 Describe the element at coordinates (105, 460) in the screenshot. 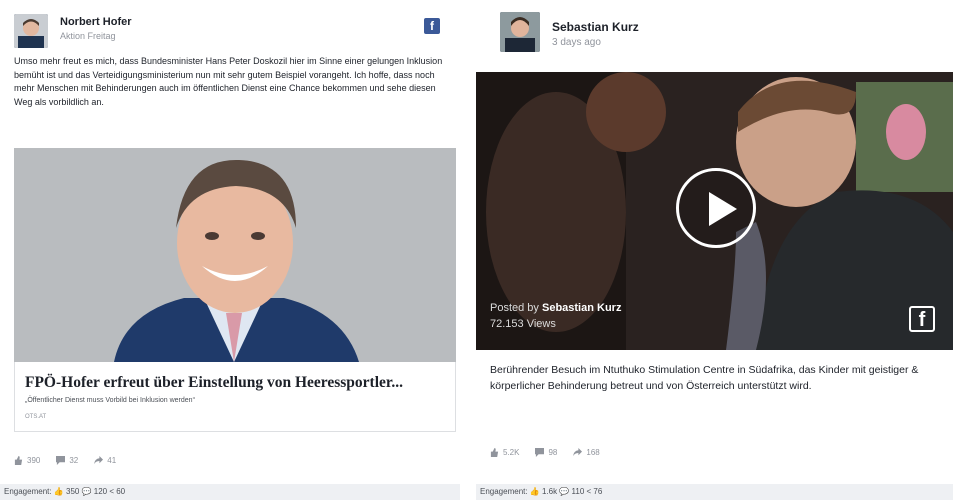

I see `share-count: 41` at that location.